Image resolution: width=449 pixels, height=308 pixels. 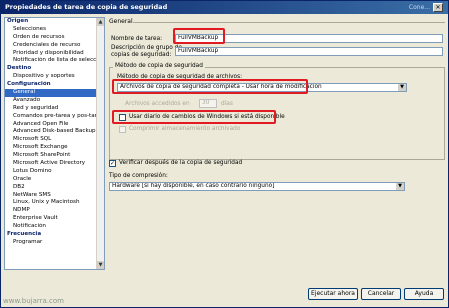 I want to click on sidebar-item: Advanced Open File, so click(x=54, y=125).